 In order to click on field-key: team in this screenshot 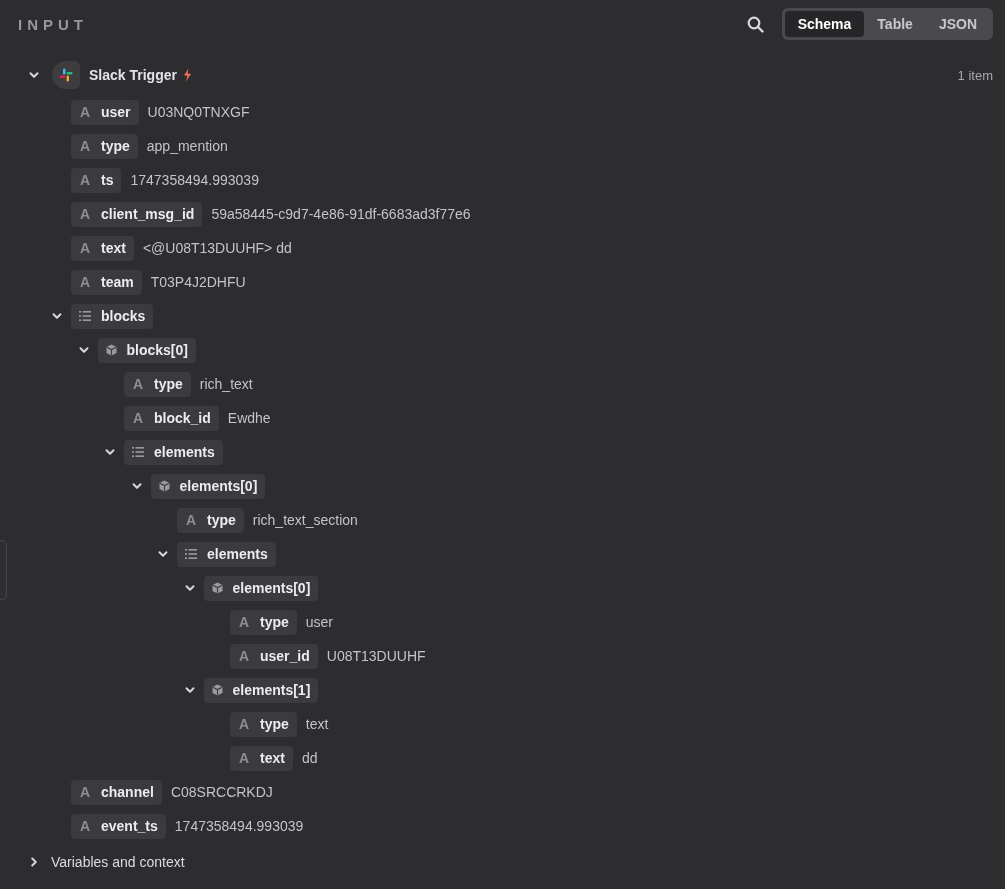, I will do `click(117, 282)`.